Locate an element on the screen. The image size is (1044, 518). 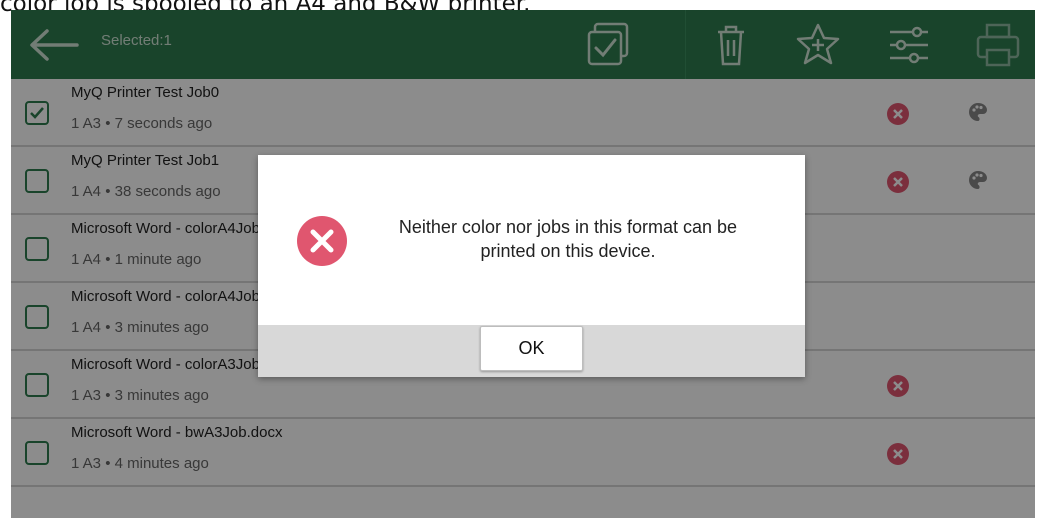
dialog-footer: OK is located at coordinates (531, 351).